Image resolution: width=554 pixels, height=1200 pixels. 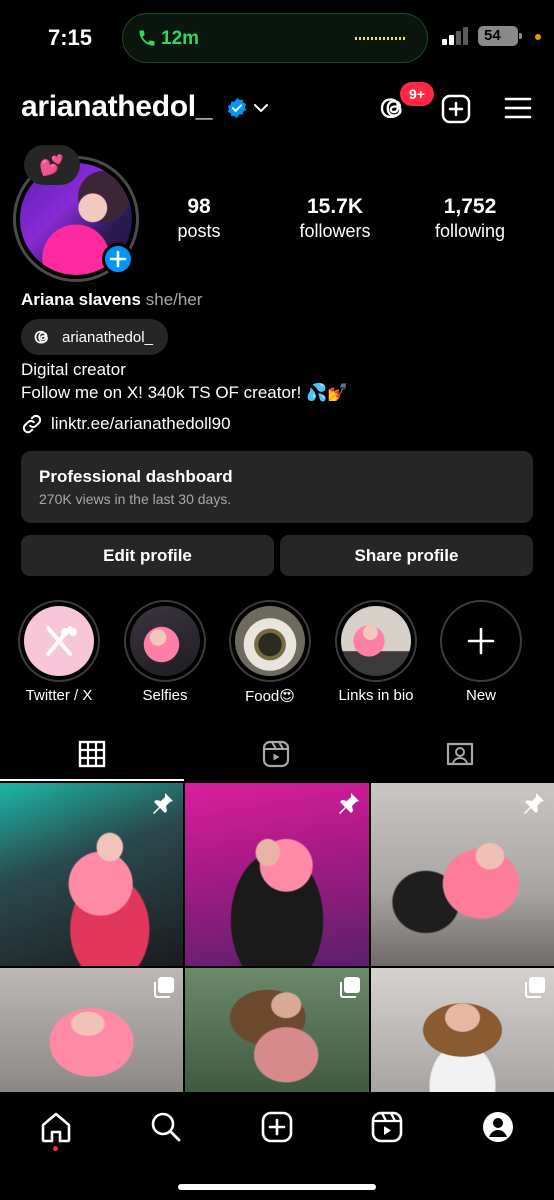 I want to click on create-icon, so click(x=277, y=1127).